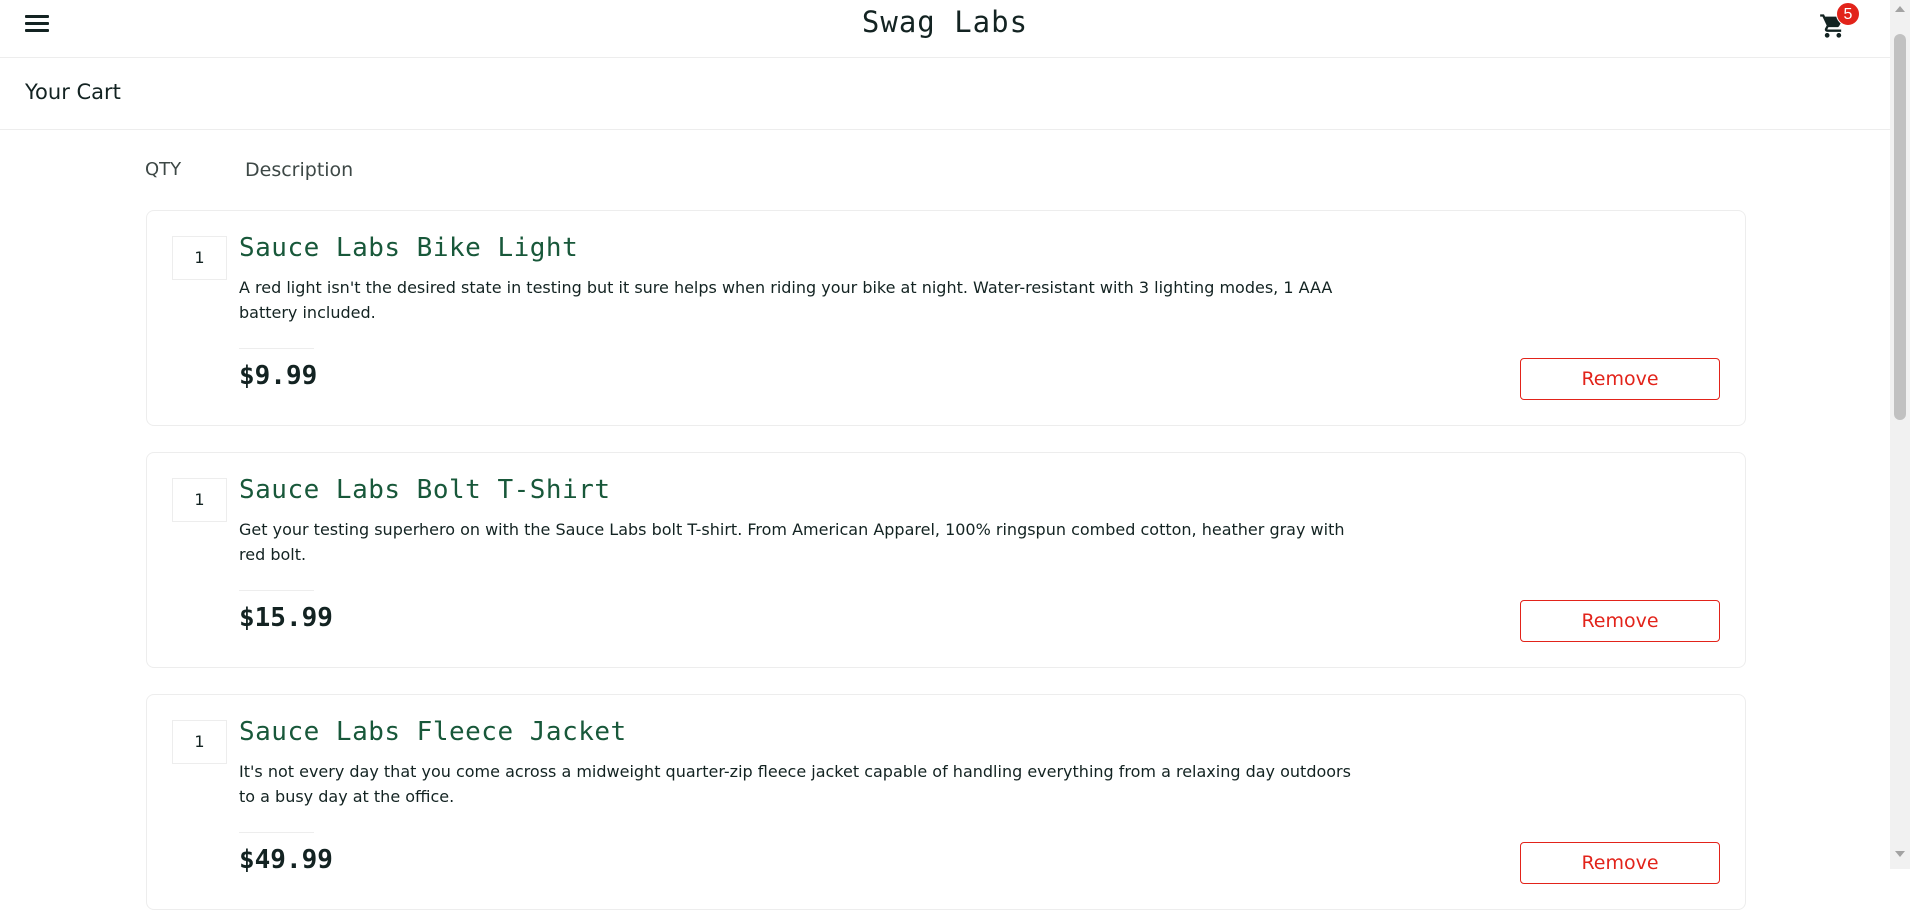 The image size is (1910, 910). I want to click on item-price: $49.99, so click(286, 860).